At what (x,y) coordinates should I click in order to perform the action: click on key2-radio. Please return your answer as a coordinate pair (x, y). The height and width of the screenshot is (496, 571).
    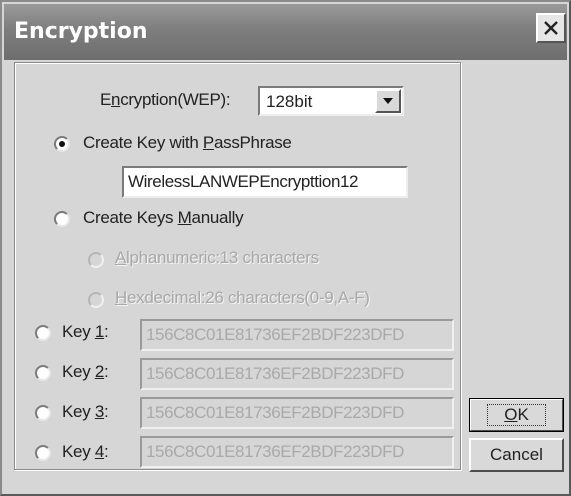
    Looking at the image, I should click on (43, 373).